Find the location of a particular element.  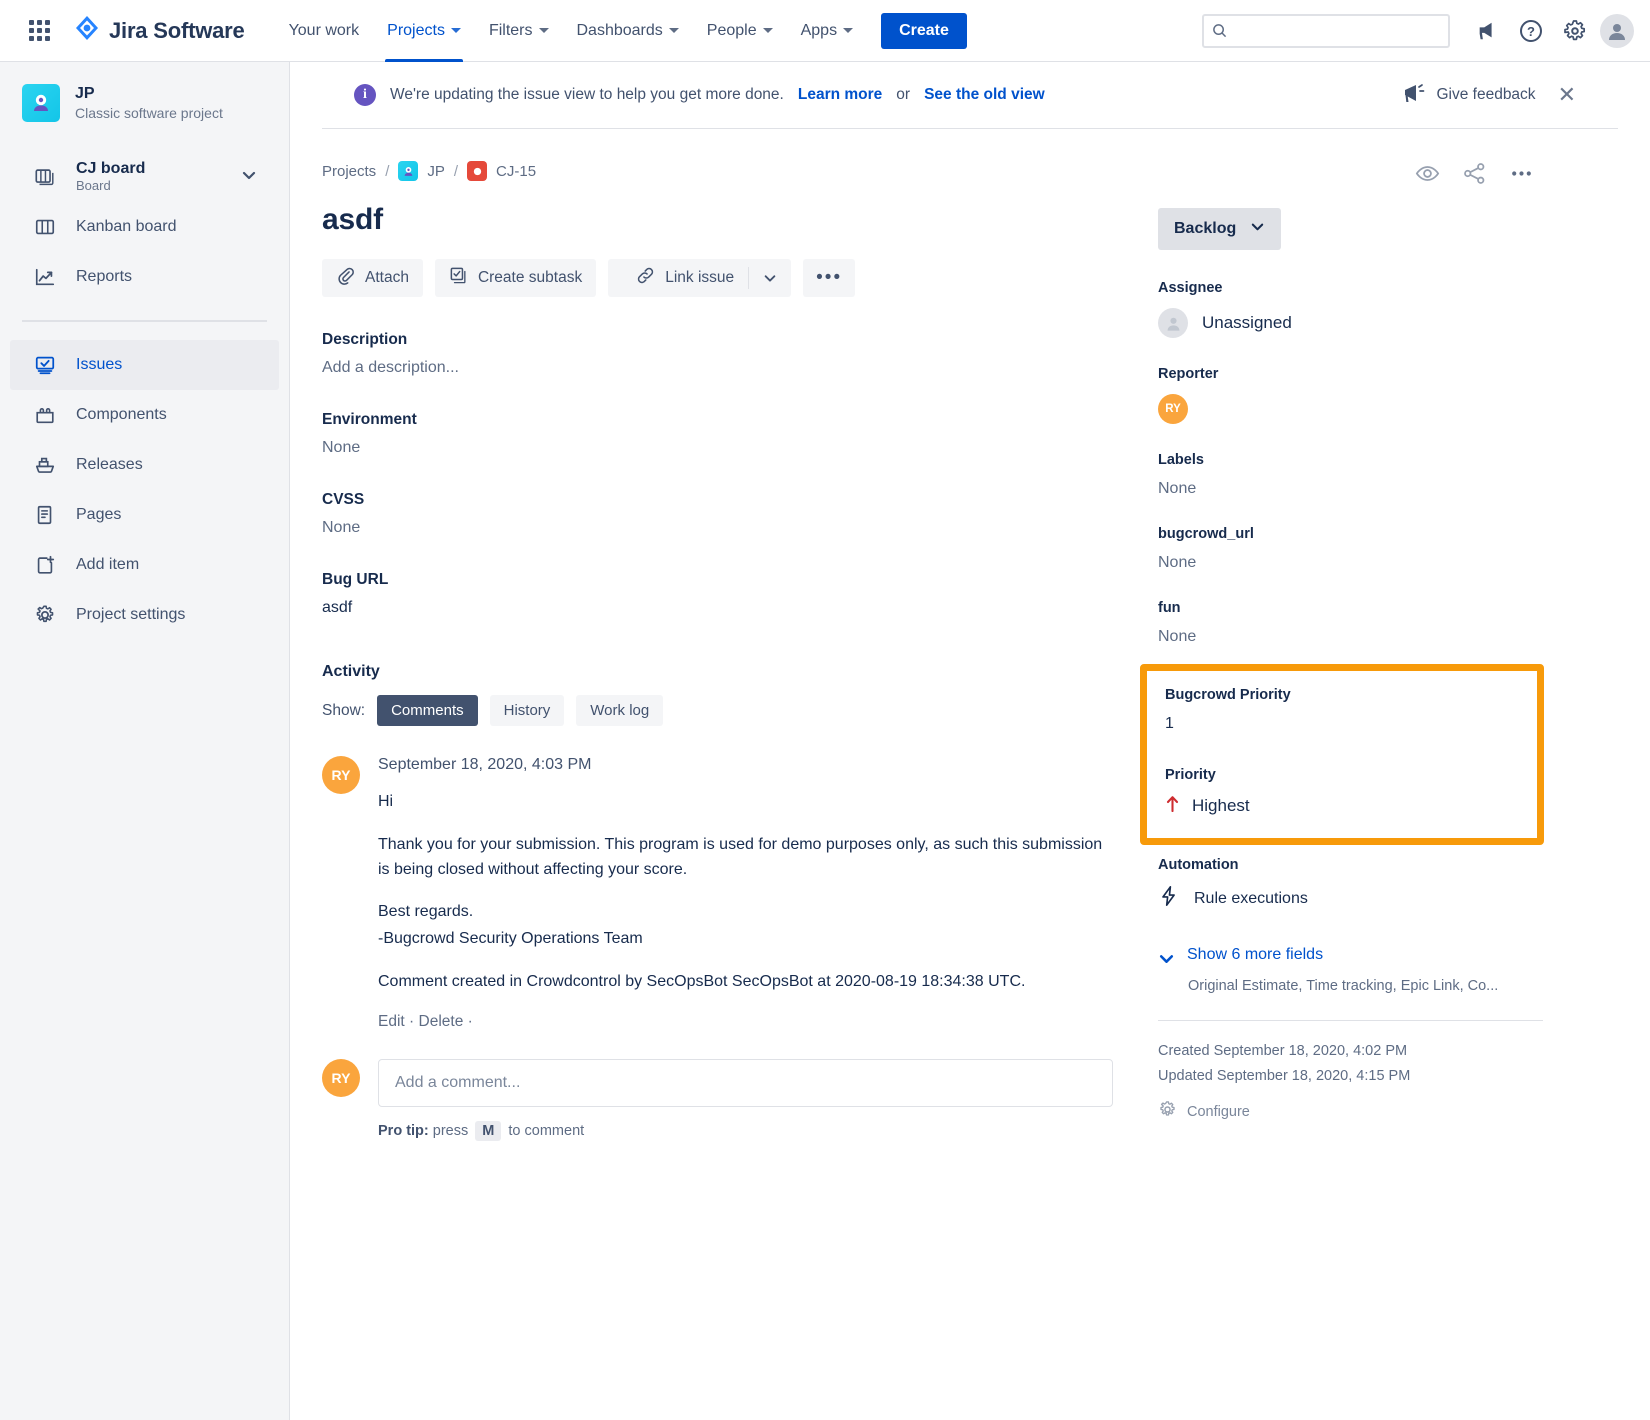

lightning-bolt-icon is located at coordinates (1169, 898).